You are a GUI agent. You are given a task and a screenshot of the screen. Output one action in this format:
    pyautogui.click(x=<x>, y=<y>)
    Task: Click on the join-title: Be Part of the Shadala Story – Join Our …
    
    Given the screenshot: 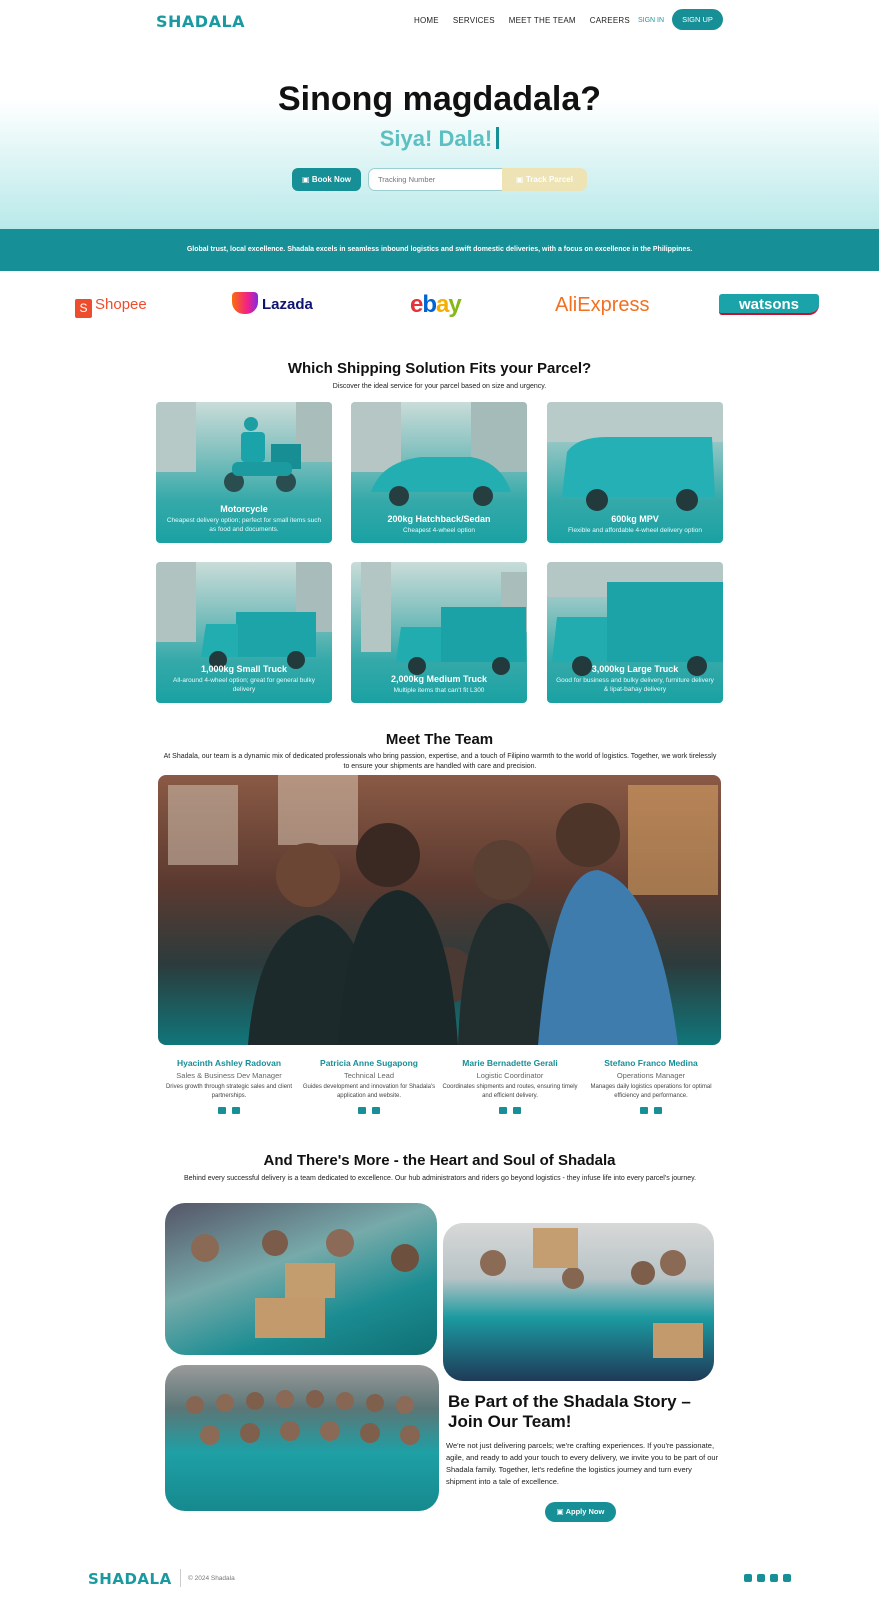 What is the action you would take?
    pyautogui.click(x=569, y=1411)
    